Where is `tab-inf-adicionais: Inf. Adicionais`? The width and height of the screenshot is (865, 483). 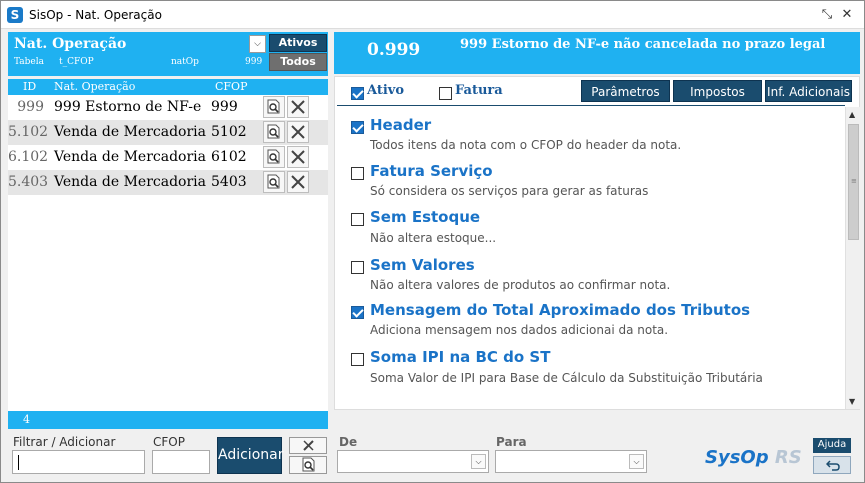 tab-inf-adicionais: Inf. Adicionais is located at coordinates (808, 91).